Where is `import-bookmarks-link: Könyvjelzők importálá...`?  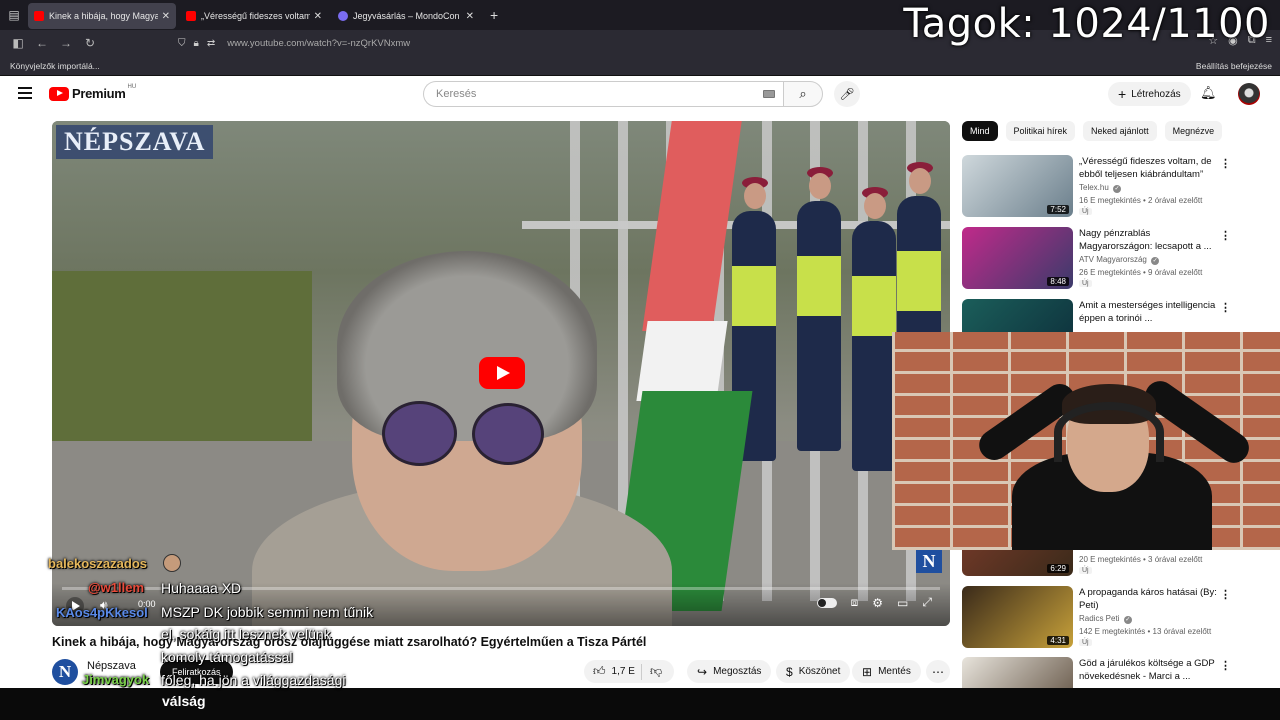
import-bookmarks-link: Könyvjelzők importálá... is located at coordinates (55, 66).